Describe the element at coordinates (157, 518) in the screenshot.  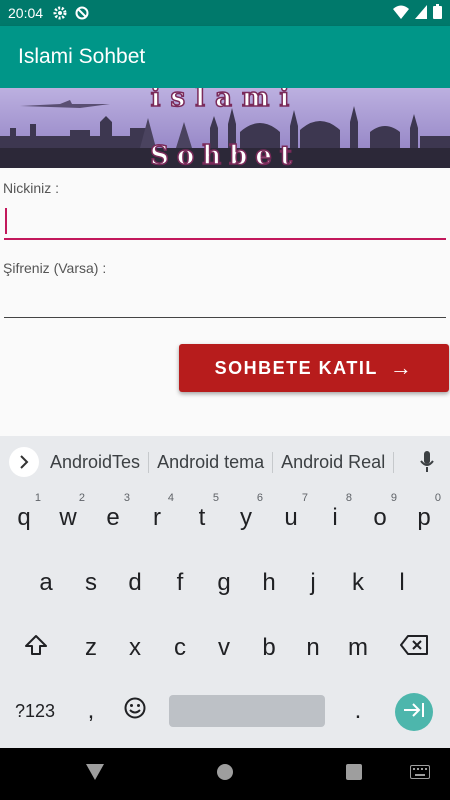
I see `key-r: r4` at that location.